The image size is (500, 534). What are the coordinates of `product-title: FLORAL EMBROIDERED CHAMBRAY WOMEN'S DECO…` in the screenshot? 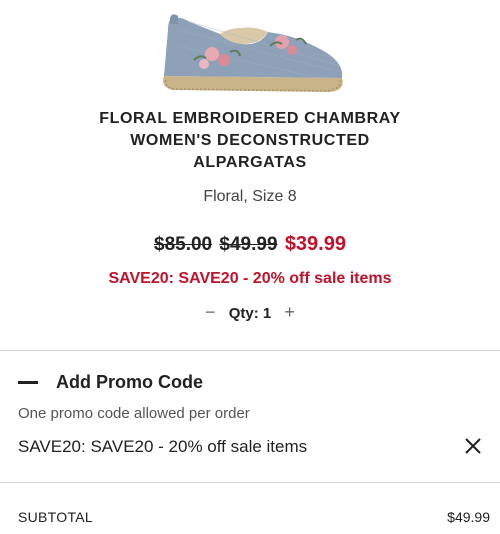 It's located at (250, 141).